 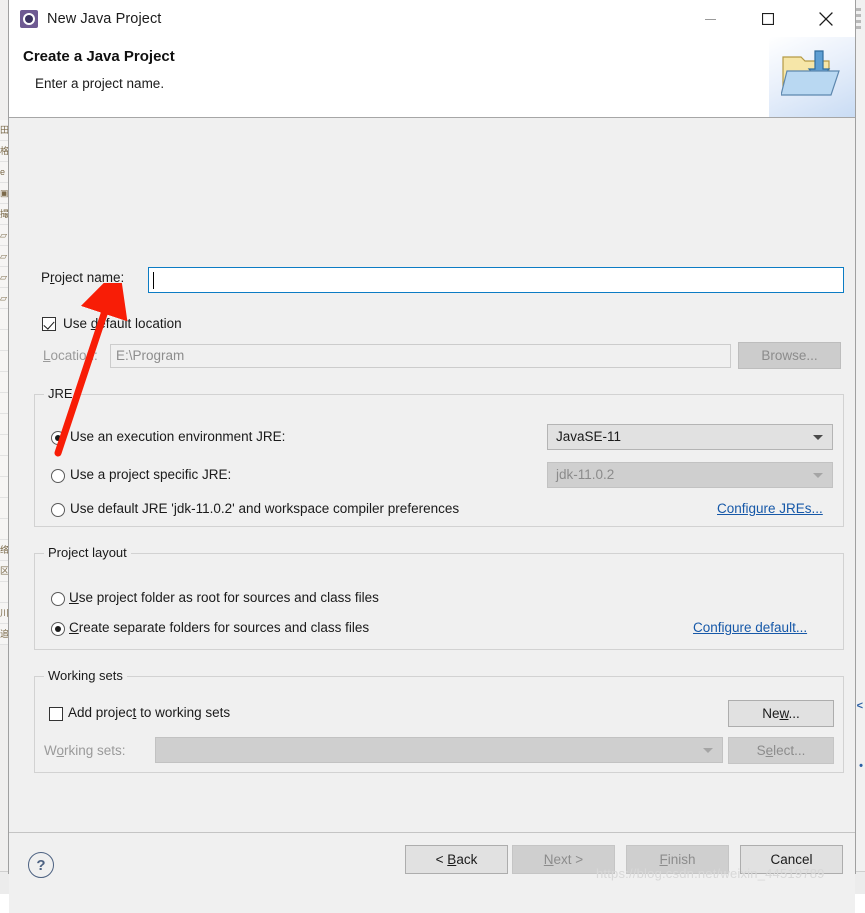 I want to click on working-sets-combo, so click(x=439, y=750).